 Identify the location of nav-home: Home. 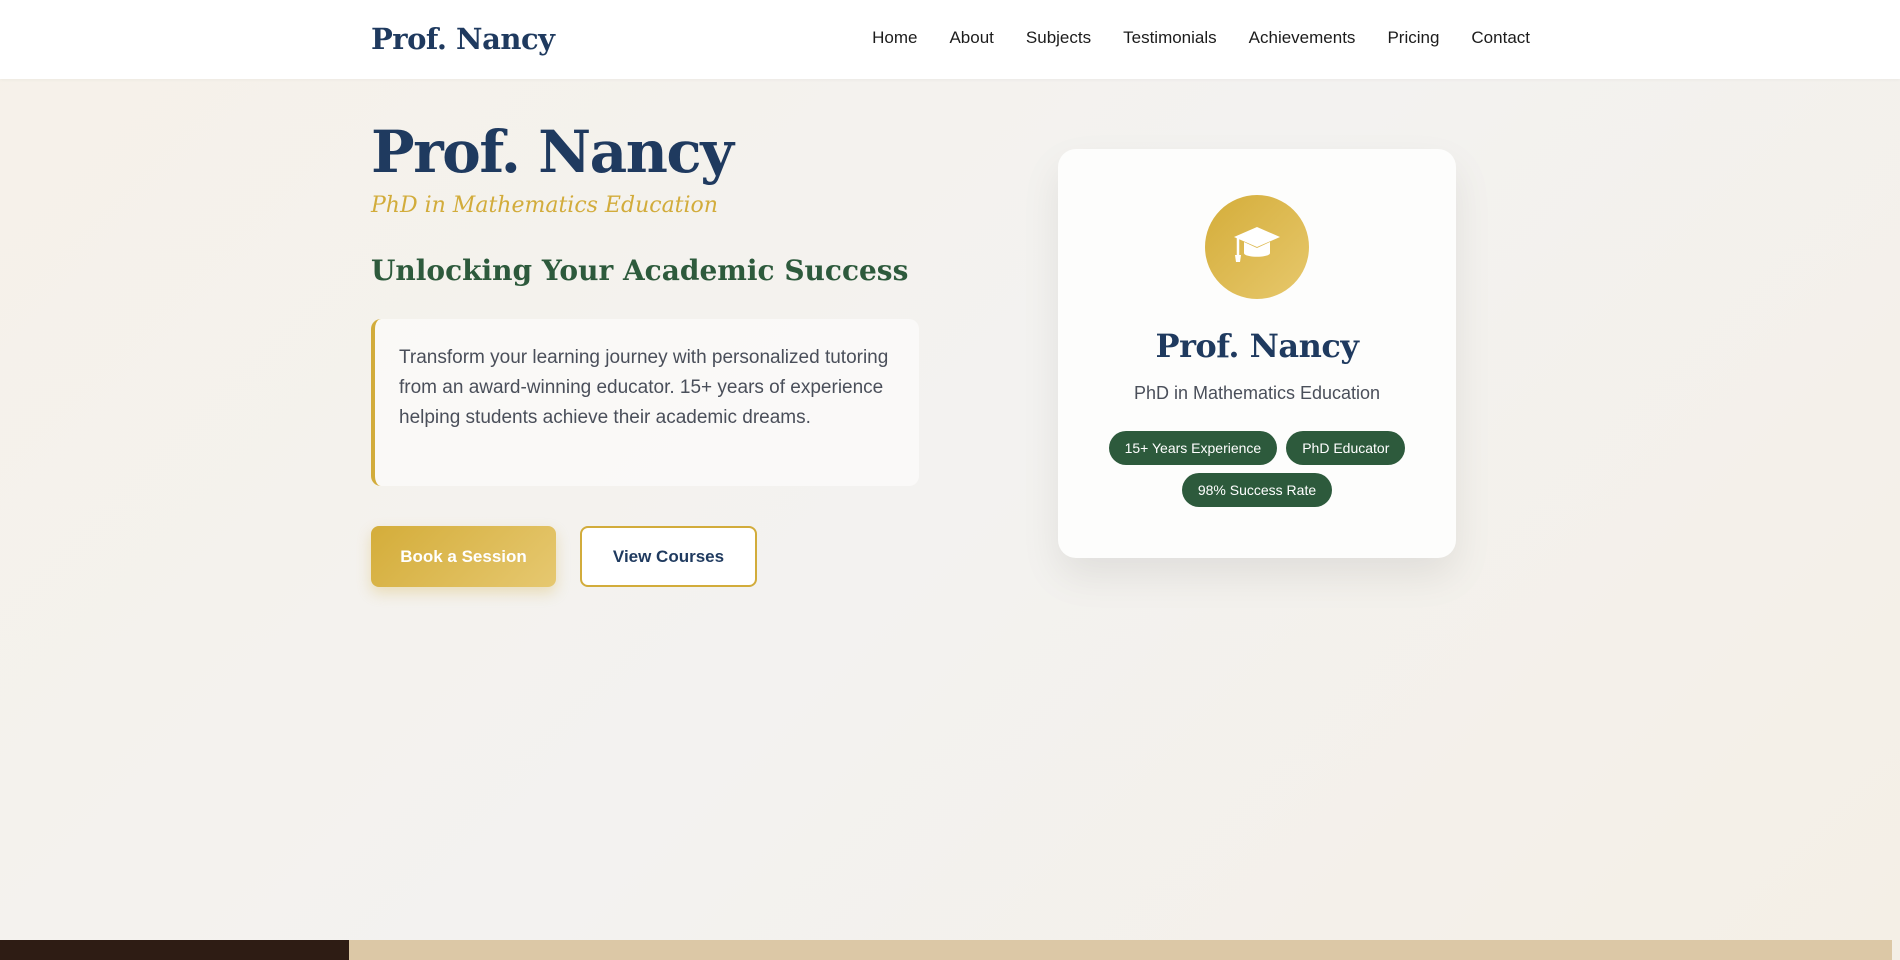
(894, 38).